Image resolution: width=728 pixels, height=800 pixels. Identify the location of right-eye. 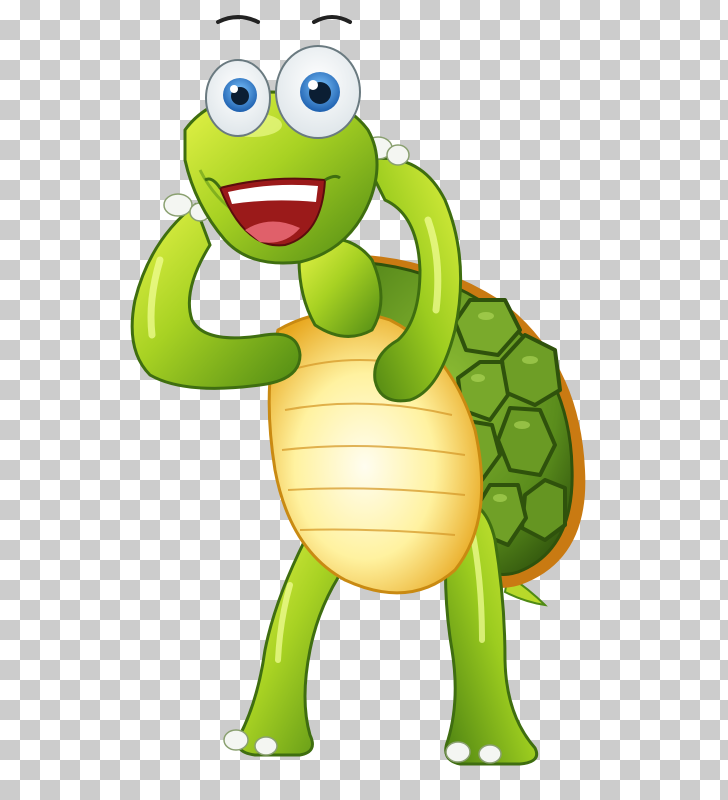
(318, 77).